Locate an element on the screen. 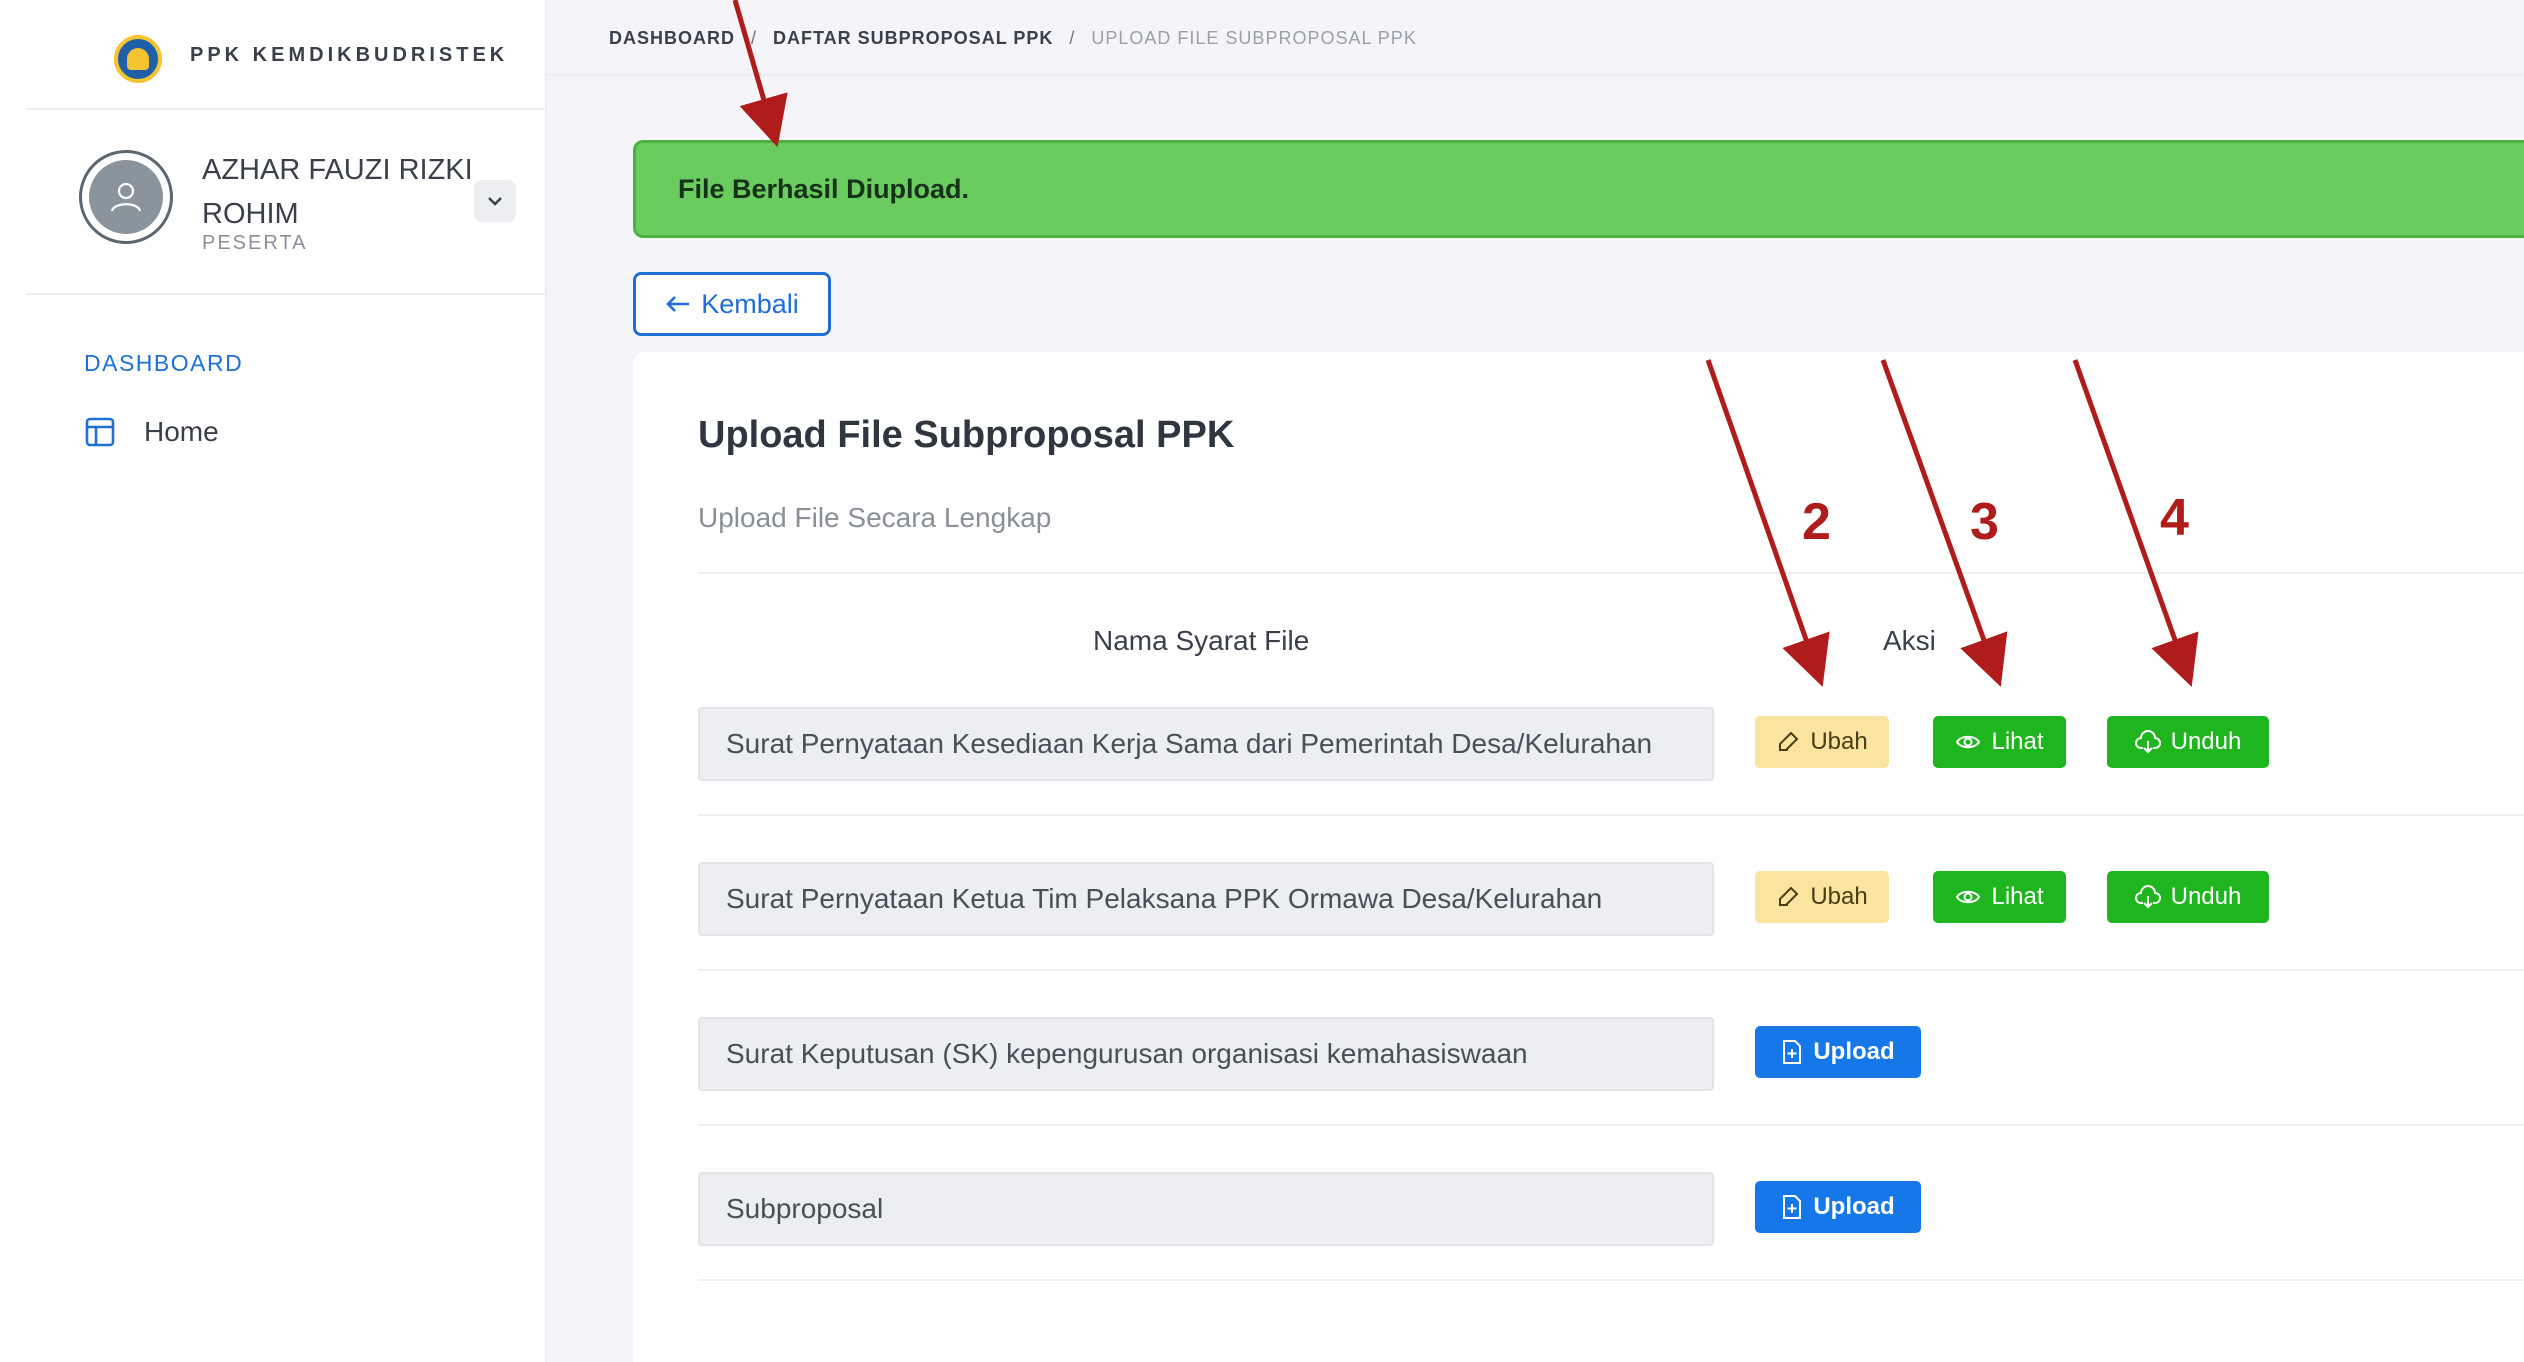 The height and width of the screenshot is (1362, 2524). user-menu-toggle is located at coordinates (495, 201).